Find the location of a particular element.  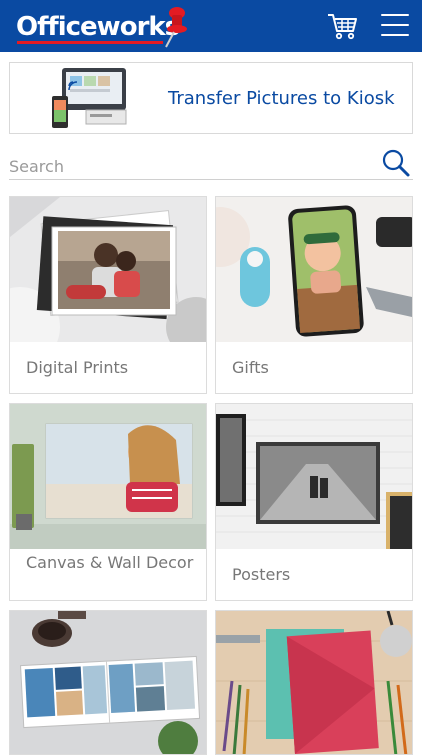

category-tile-gifts: Gifts is located at coordinates (314, 295).